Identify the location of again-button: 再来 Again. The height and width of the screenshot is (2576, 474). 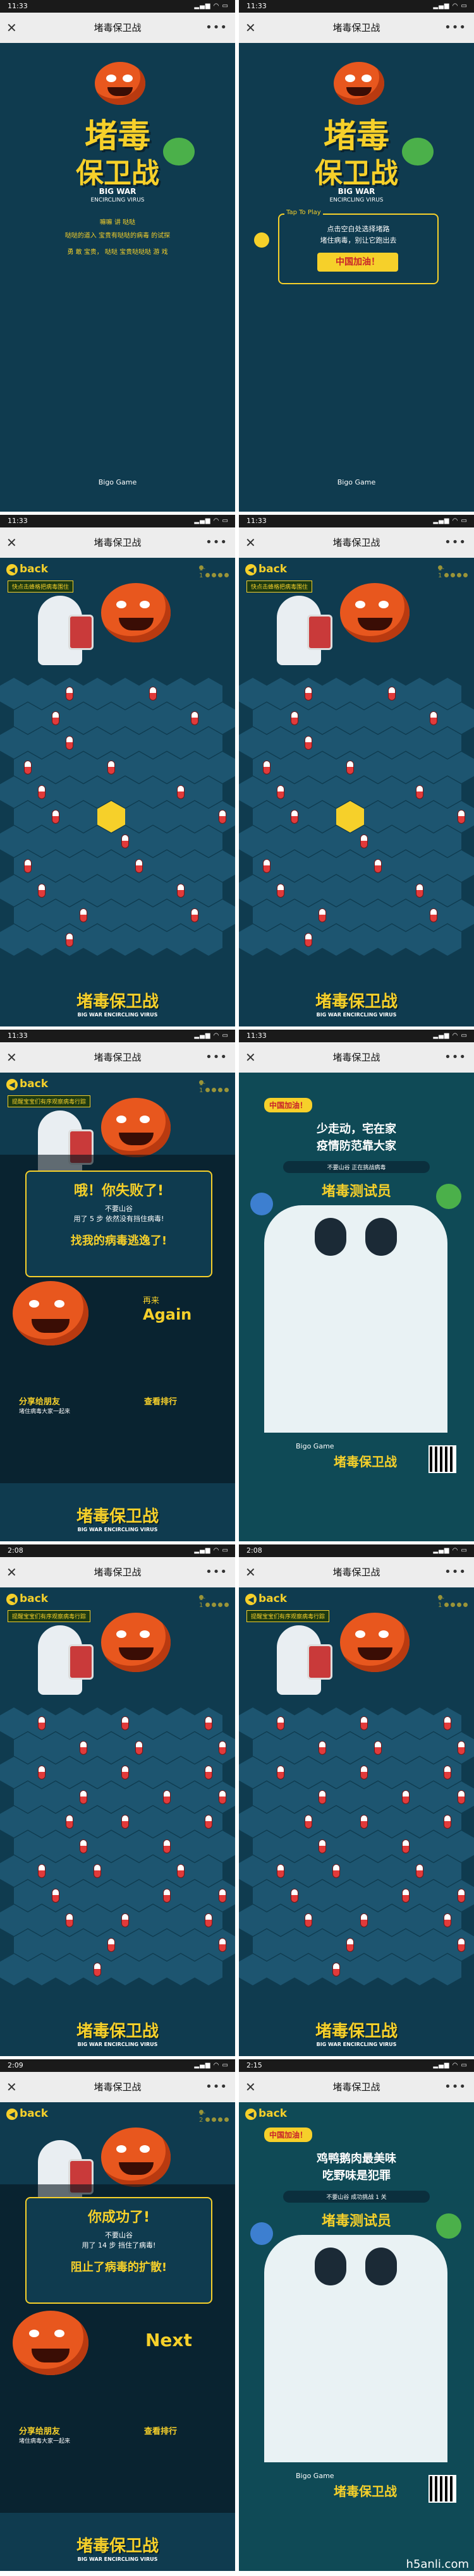
(177, 1313).